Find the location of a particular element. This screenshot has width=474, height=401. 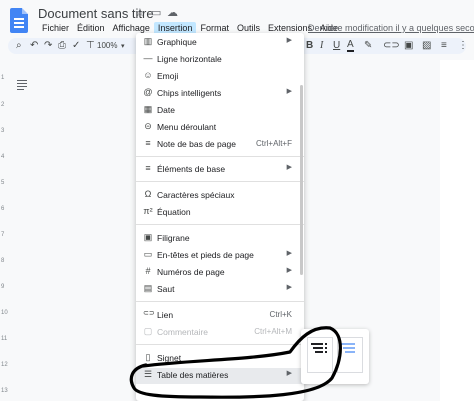

hand-drawn-circle-annotation is located at coordinates (235, 362).